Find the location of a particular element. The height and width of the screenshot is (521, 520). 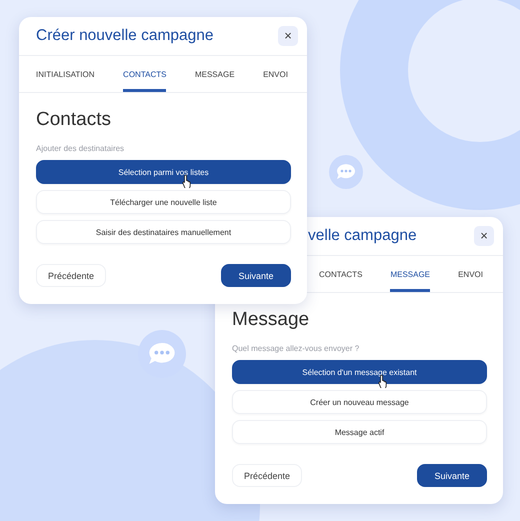

option-button: Télécharger une nouvelle liste is located at coordinates (163, 202).